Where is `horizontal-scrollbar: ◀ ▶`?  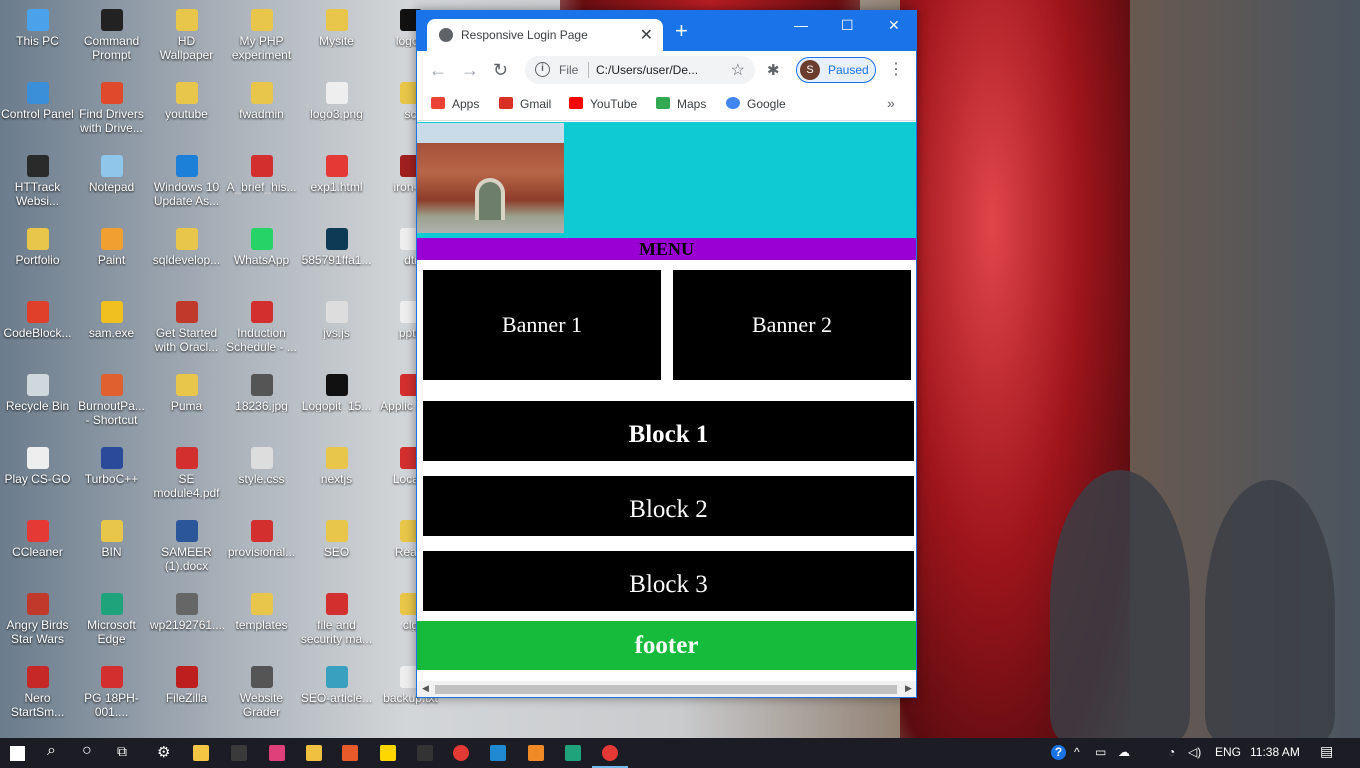
horizontal-scrollbar: ◀ ▶ is located at coordinates (666, 689).